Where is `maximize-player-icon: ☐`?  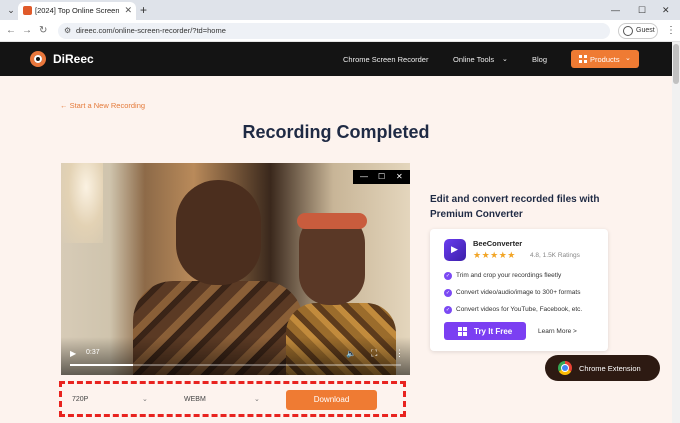
maximize-player-icon: ☐ is located at coordinates (381, 177).